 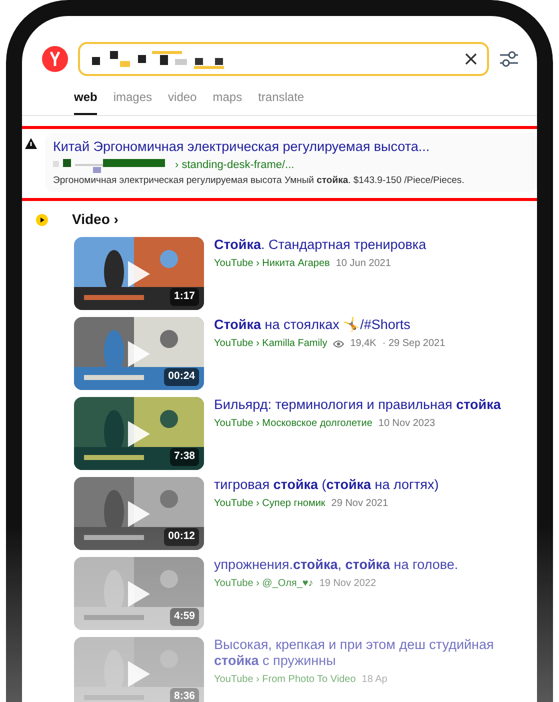 What do you see at coordinates (359, 325) in the screenshot?
I see `video-title: Стойка на стоялках 🤸/#Shorts` at bounding box center [359, 325].